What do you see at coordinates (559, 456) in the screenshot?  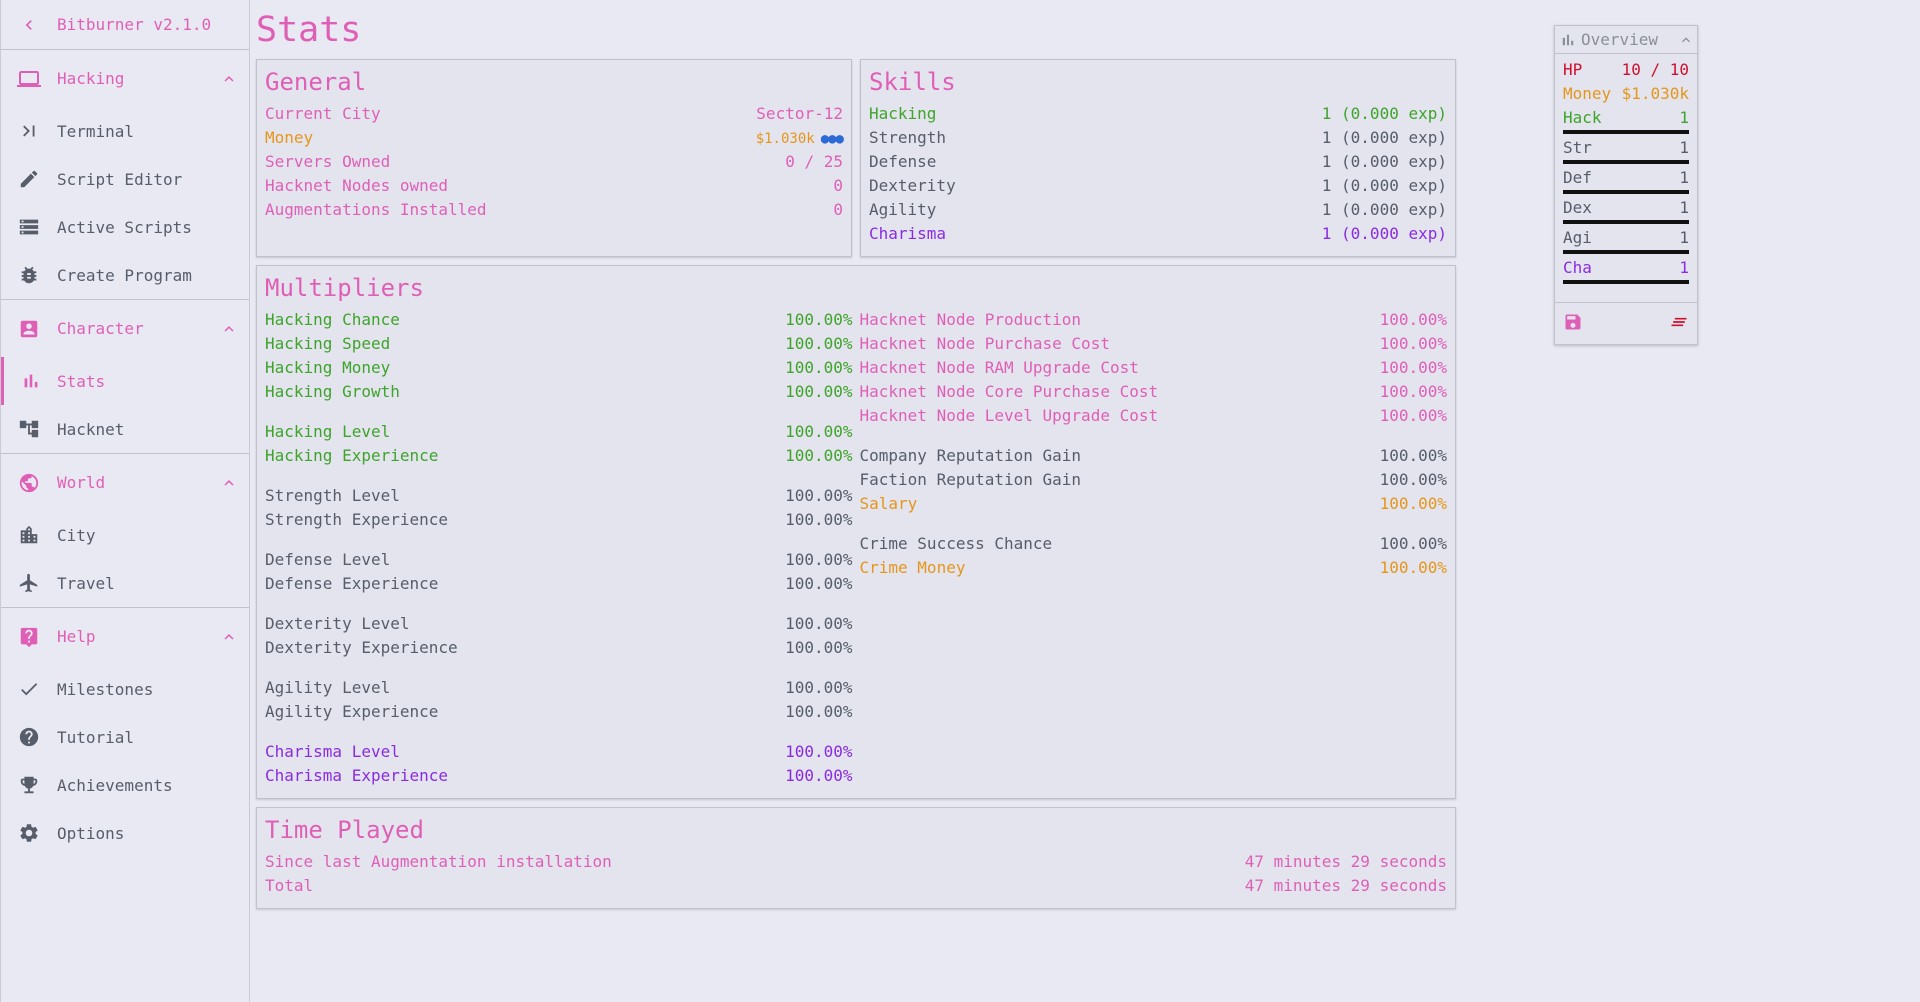 I see `mult-row: Hacking Experience 100.00%` at bounding box center [559, 456].